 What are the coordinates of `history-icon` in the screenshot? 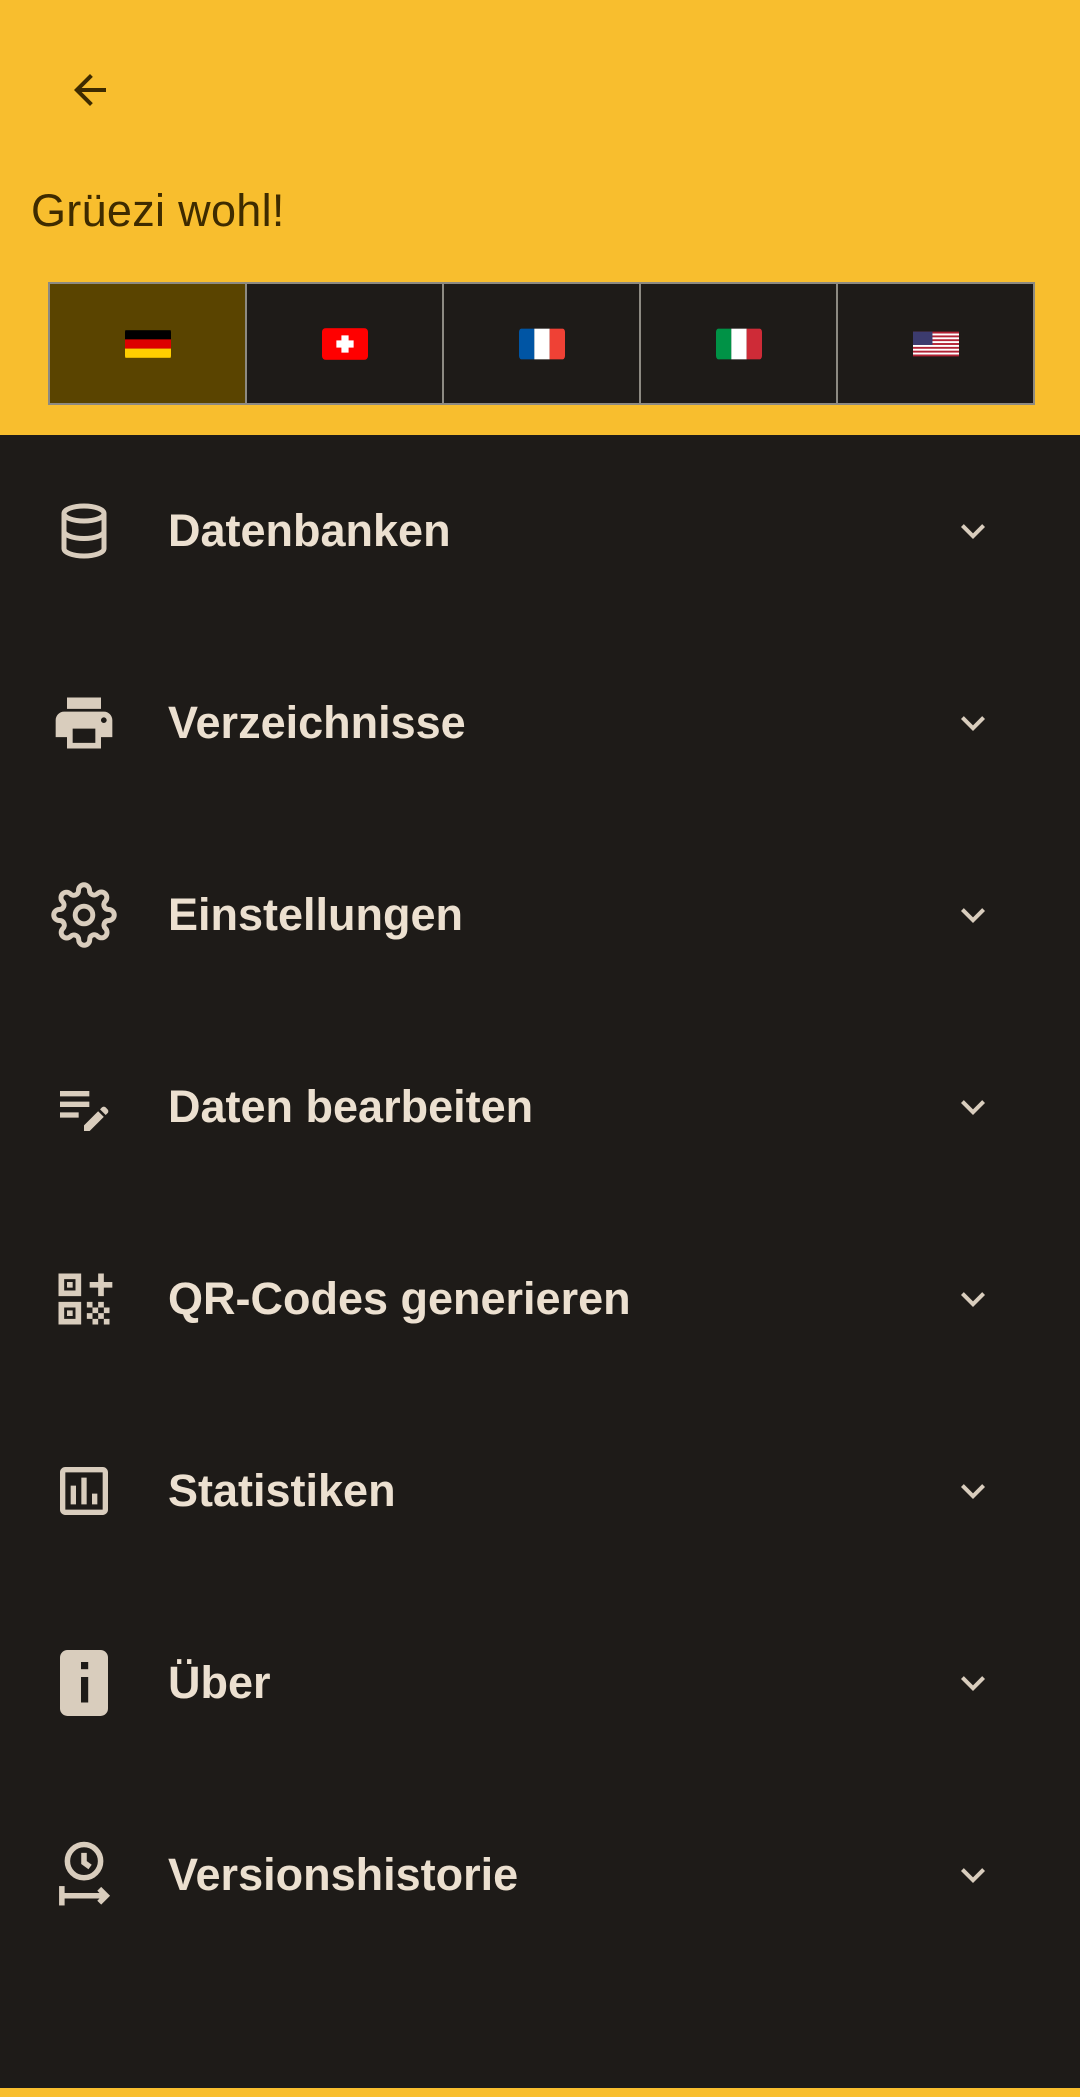 It's located at (85, 1873).